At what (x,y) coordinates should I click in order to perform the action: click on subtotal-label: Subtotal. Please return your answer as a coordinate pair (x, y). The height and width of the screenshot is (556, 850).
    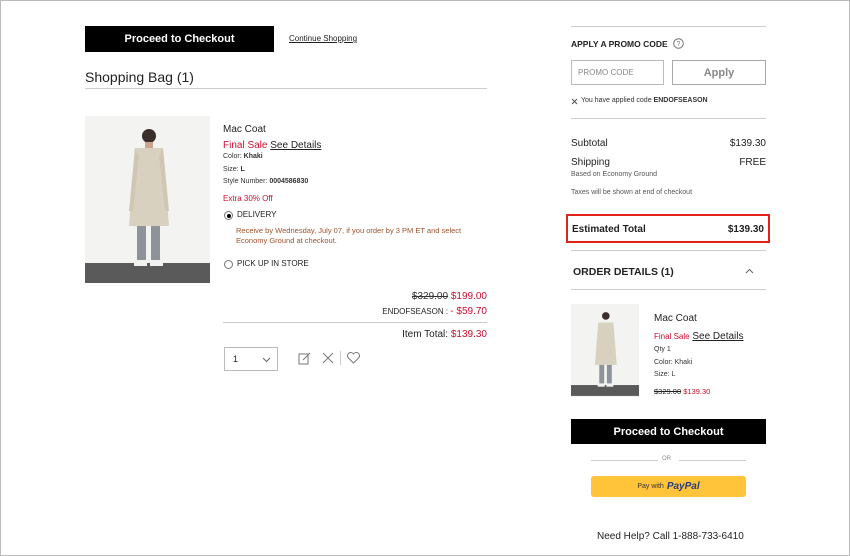
    Looking at the image, I should click on (589, 143).